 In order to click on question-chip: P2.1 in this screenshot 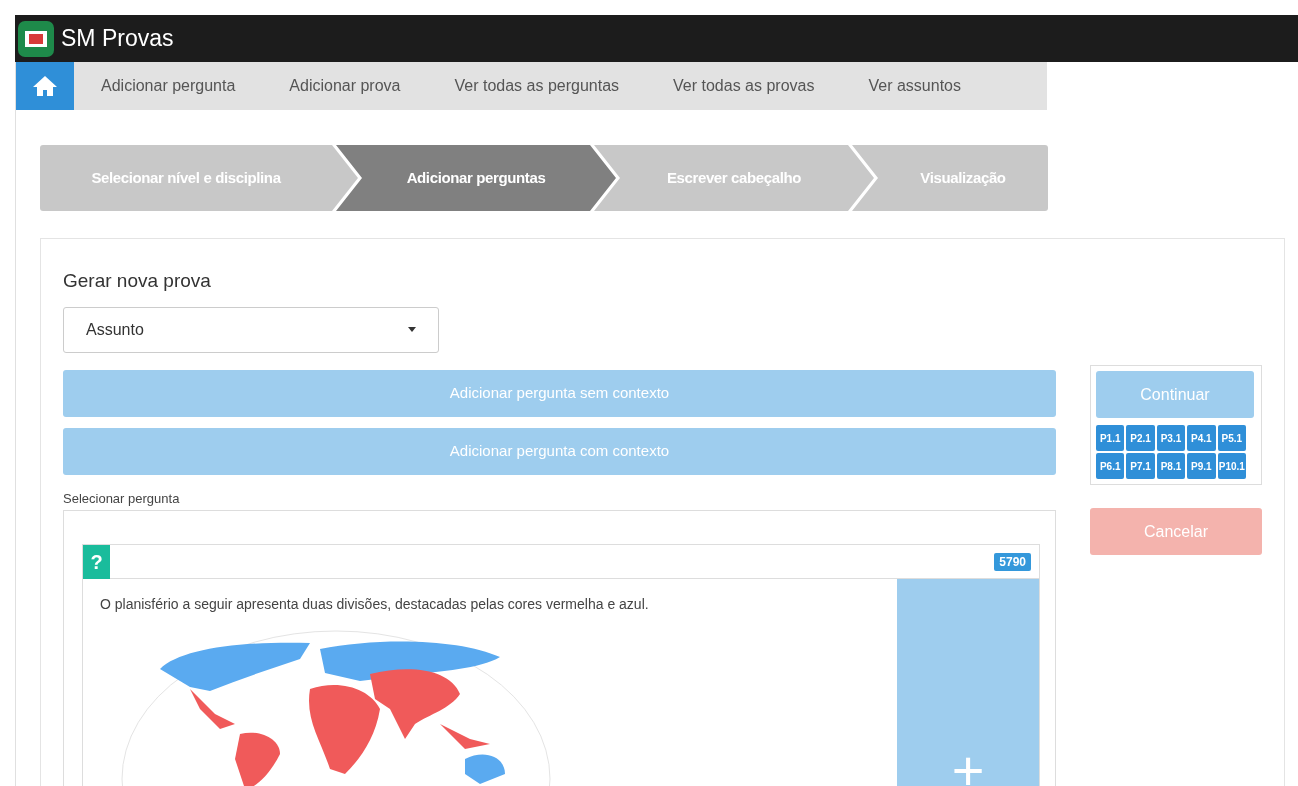, I will do `click(1140, 438)`.